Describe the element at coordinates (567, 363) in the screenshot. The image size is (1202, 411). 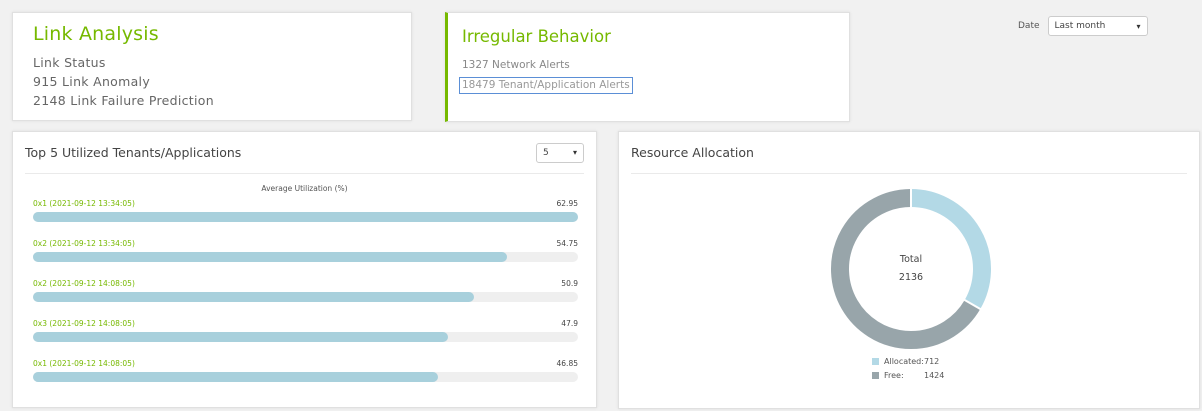
I see `bar-value: 46.85` at that location.